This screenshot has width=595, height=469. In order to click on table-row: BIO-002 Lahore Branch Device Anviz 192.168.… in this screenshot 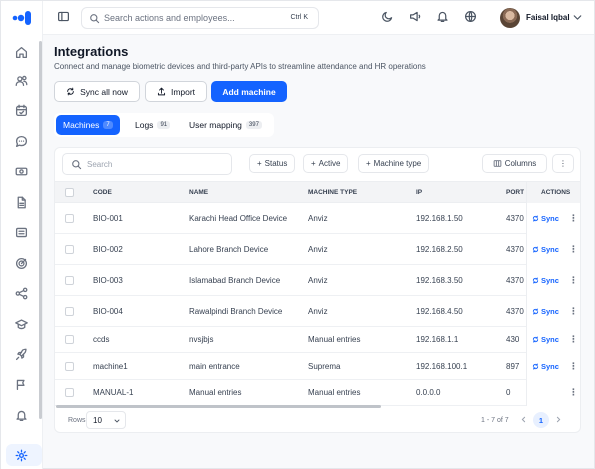, I will do `click(317, 249)`.